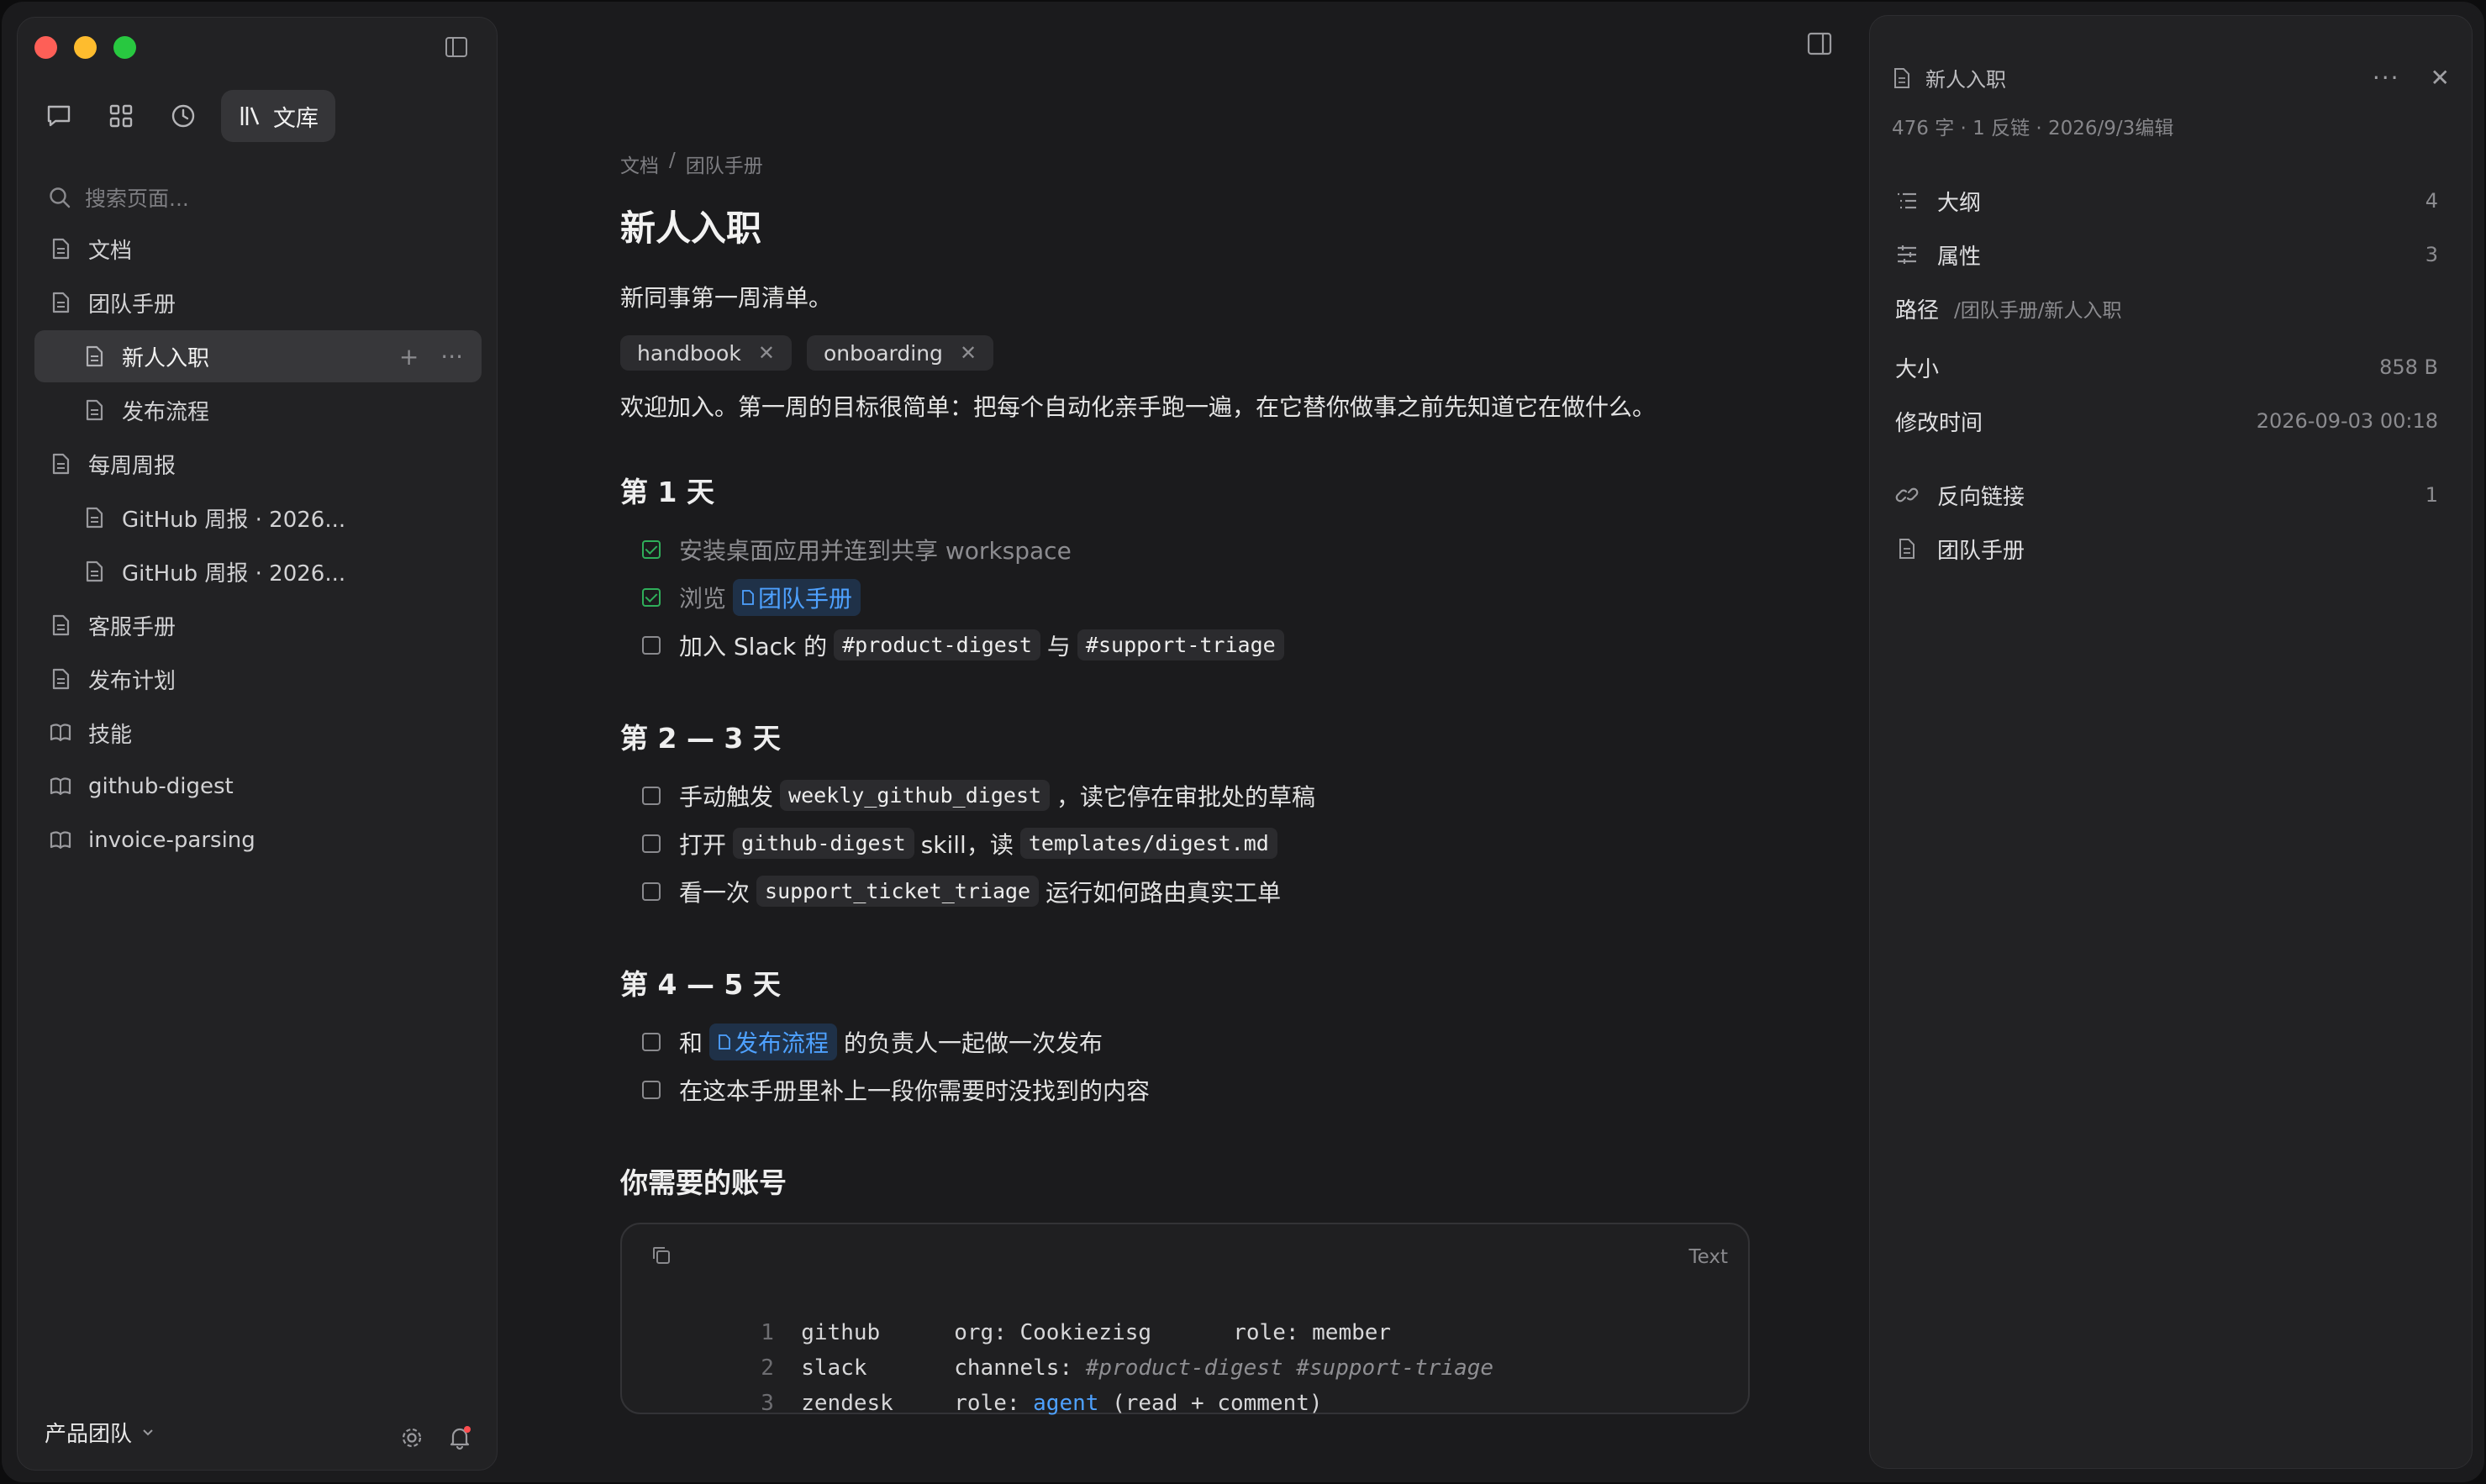  I want to click on tree-item-github-digest: github-digest, so click(258, 786).